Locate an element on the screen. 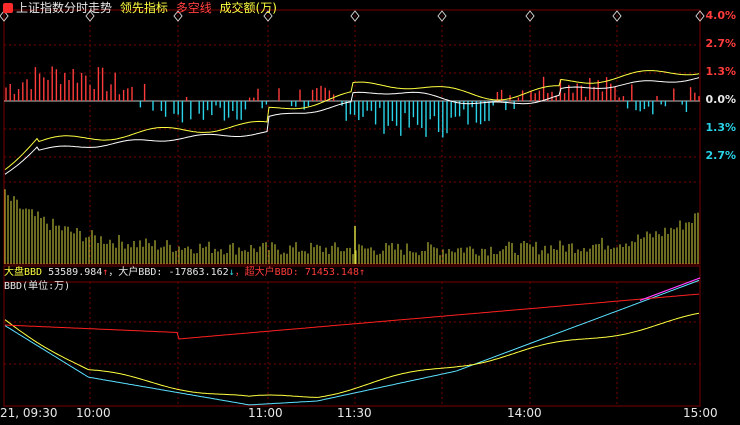 This screenshot has width=740, height=425. indicator-turnover: 成交额(万) is located at coordinates (248, 8).